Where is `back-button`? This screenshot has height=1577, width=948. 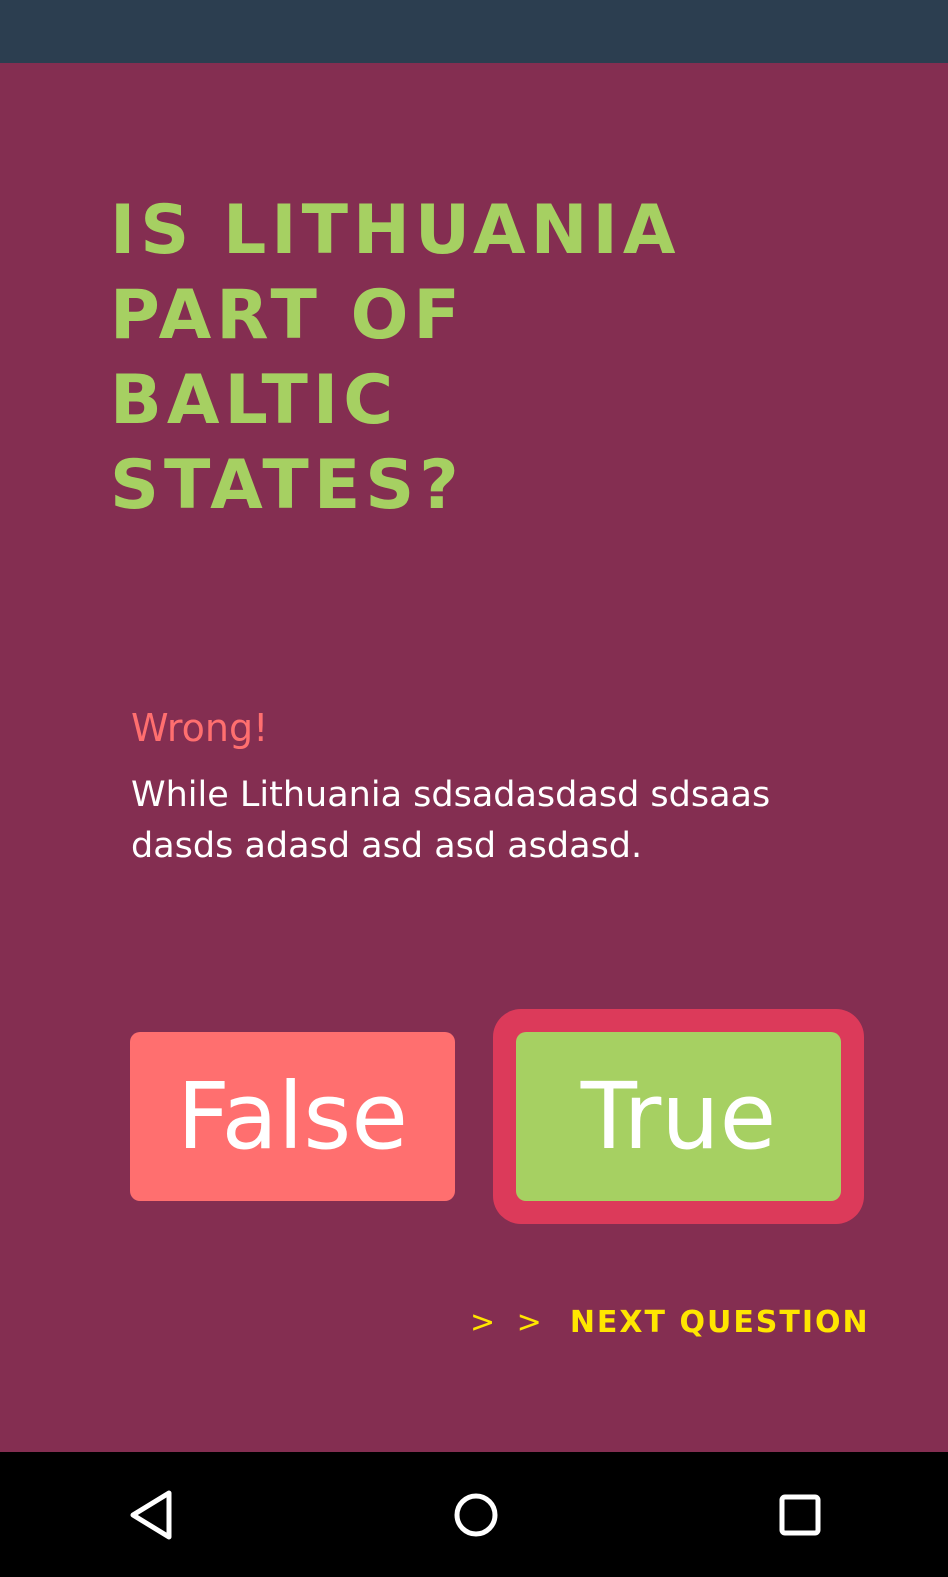
back-button is located at coordinates (152, 1514).